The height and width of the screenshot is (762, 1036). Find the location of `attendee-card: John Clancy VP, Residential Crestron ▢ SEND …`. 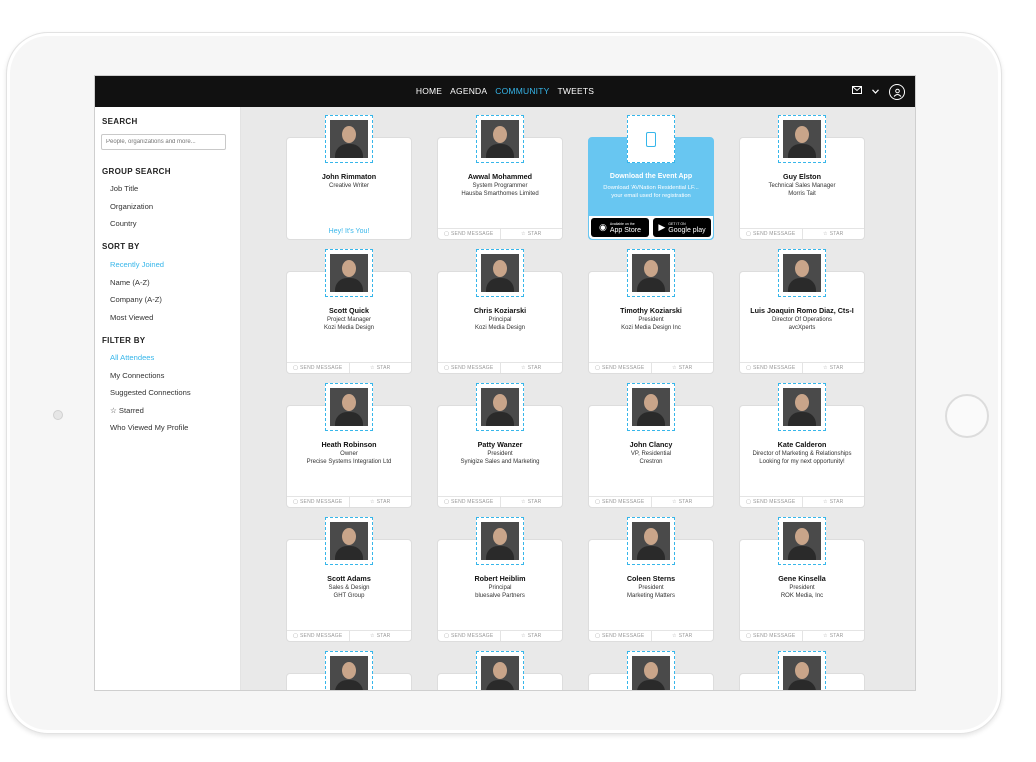

attendee-card: John Clancy VP, Residential Crestron ▢ SEND … is located at coordinates (651, 445).